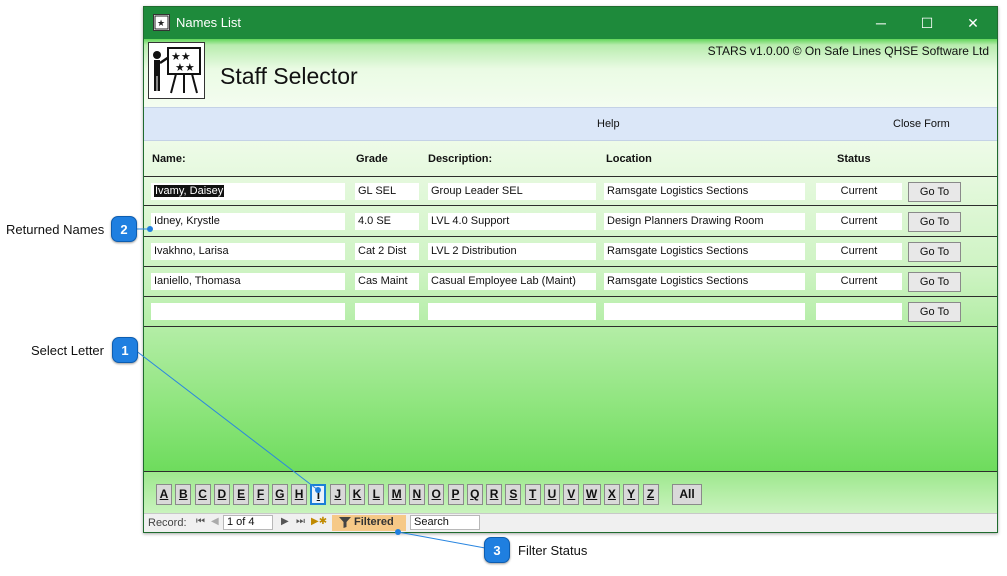 Image resolution: width=1007 pixels, height=576 pixels. I want to click on selected-name-text: Ivamy, Daisey, so click(189, 191).